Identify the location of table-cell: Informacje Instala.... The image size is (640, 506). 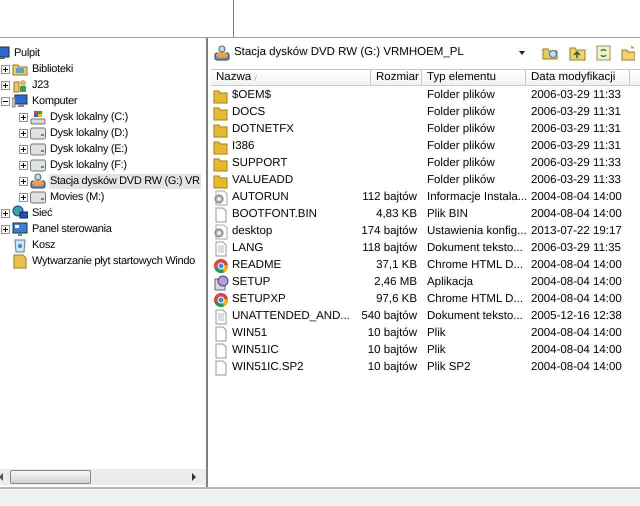
(477, 196).